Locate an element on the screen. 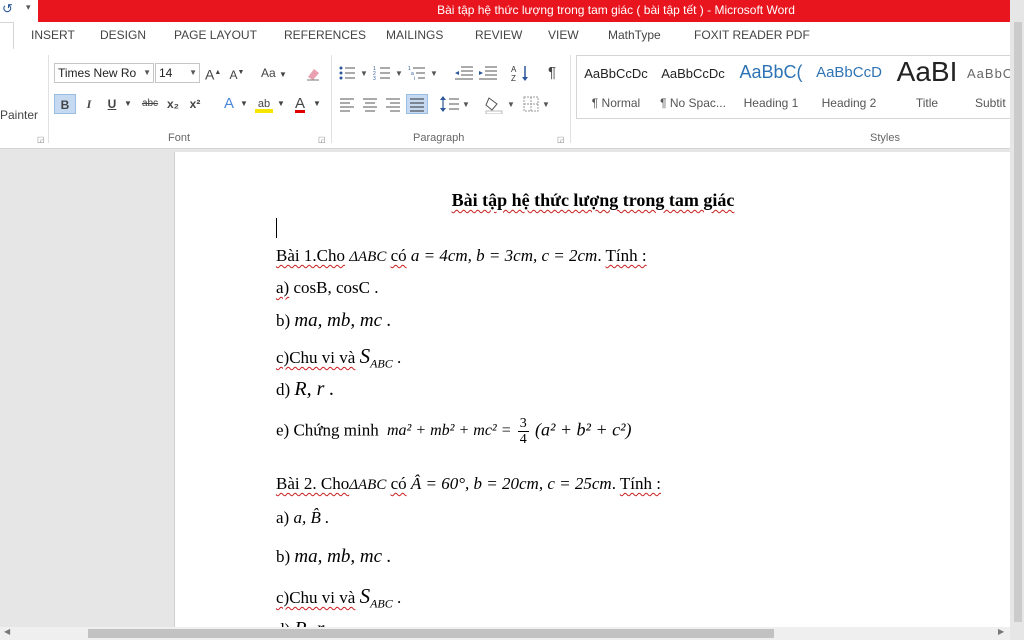  exercise-2-part-c: c)Chu vi và SABC . is located at coordinates (339, 597).